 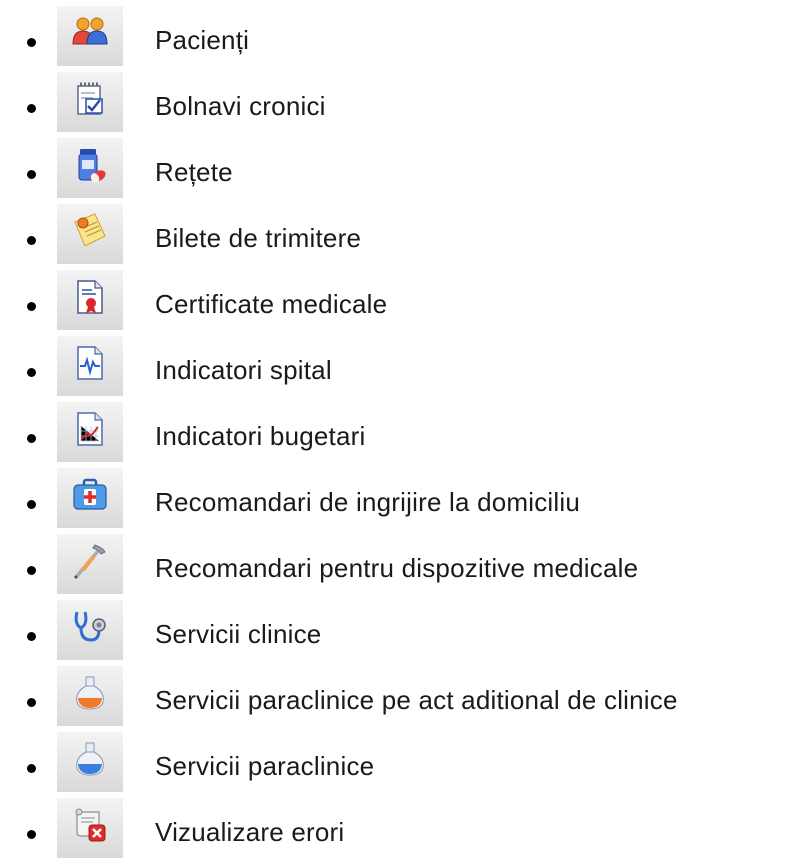 I want to click on menu-item-pacienti: Pacienți, so click(x=395, y=35).